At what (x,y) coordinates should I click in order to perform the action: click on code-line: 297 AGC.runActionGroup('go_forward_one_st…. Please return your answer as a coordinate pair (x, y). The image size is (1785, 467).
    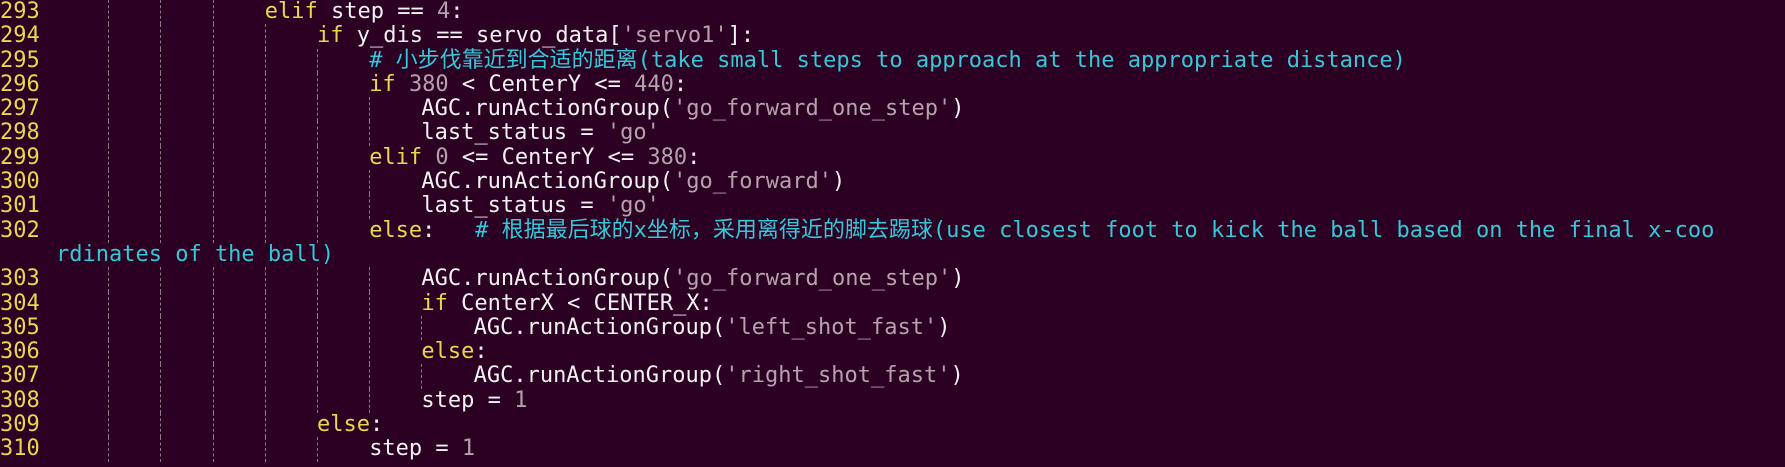
    Looking at the image, I should click on (892, 109).